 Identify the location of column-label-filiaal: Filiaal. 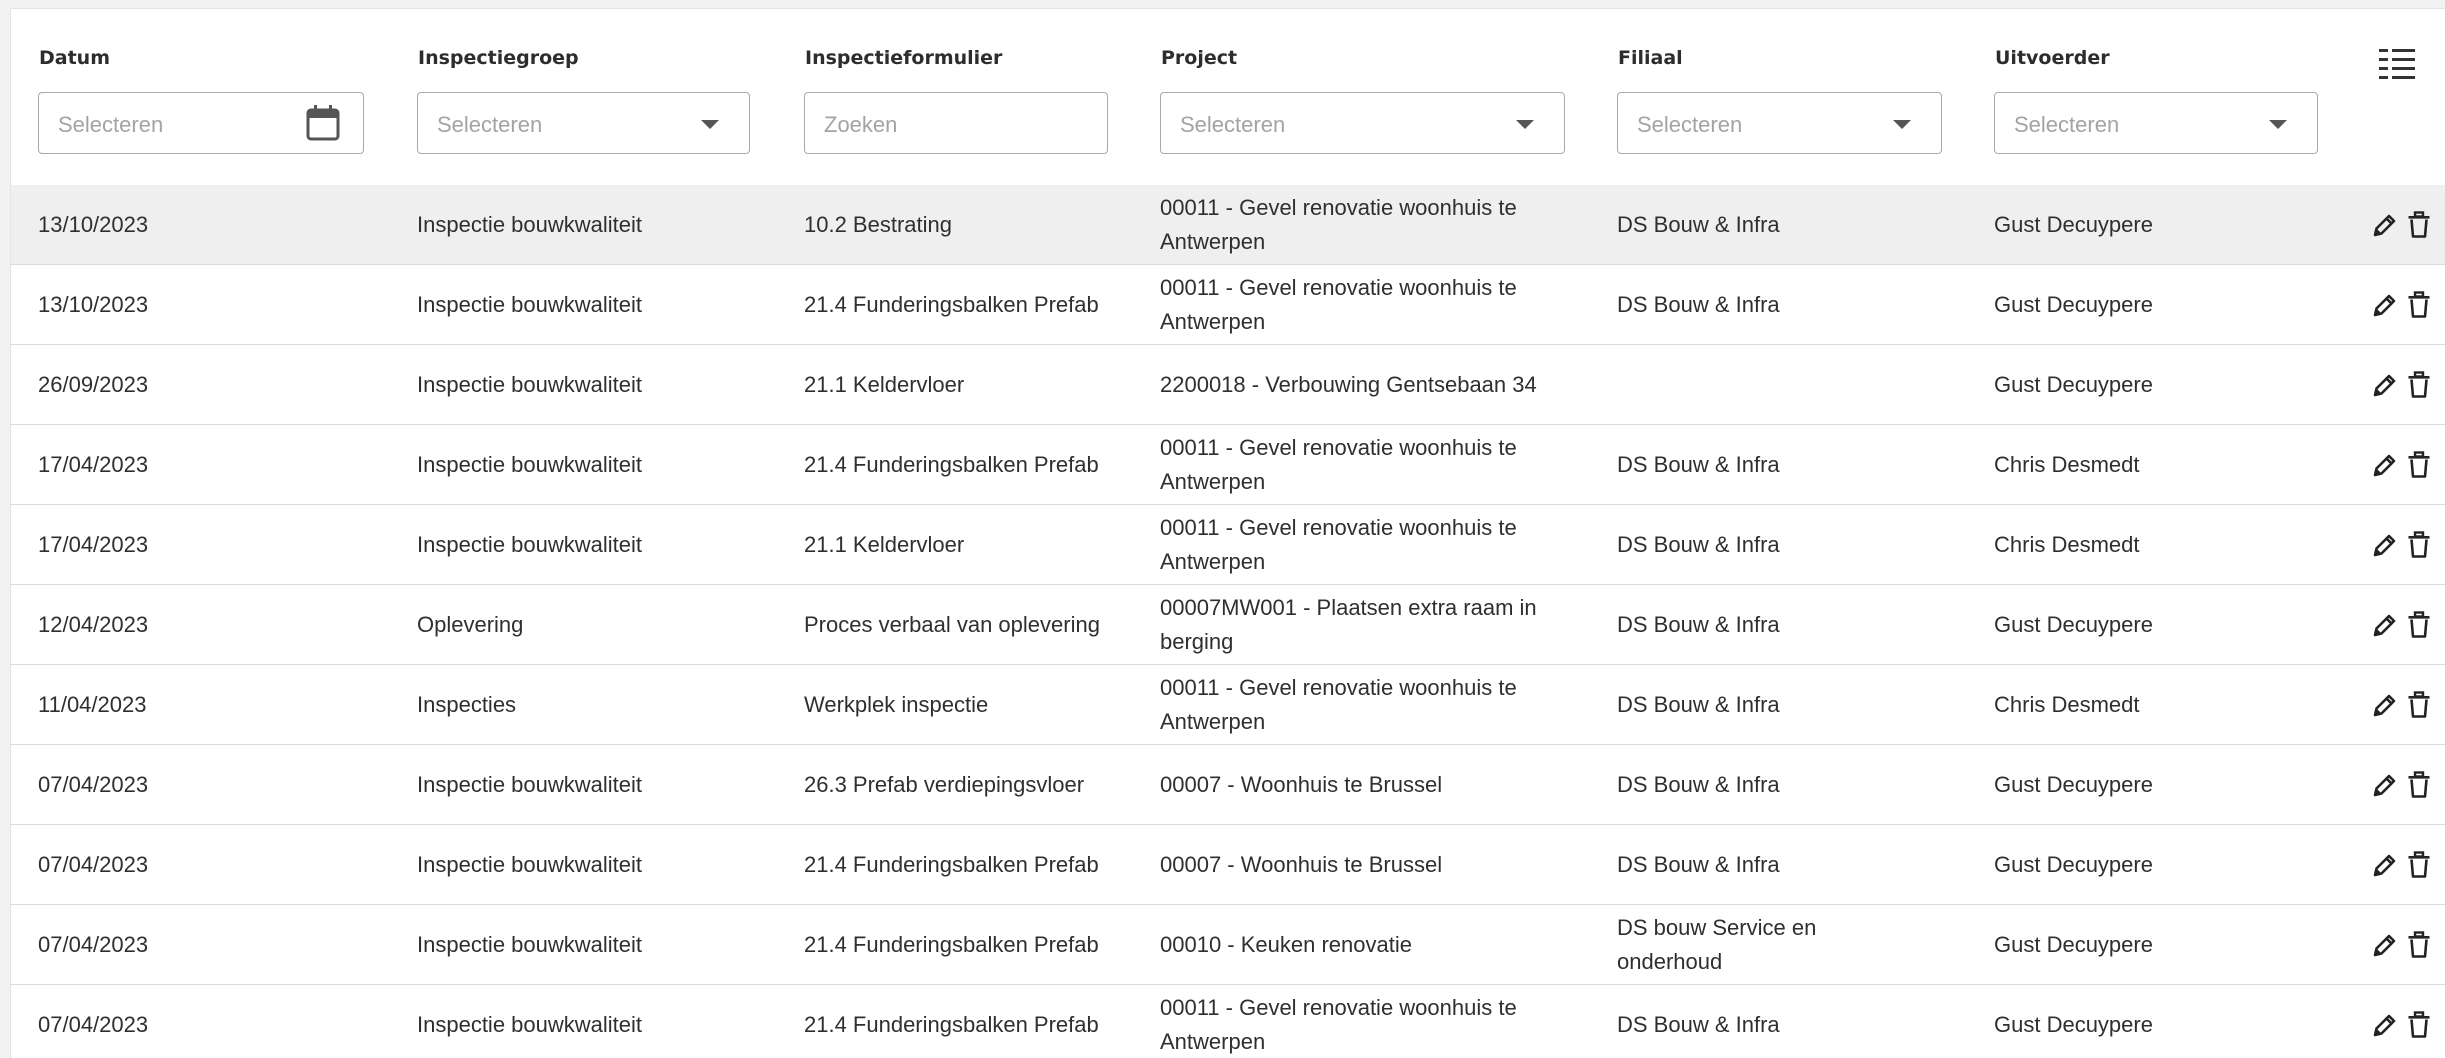
(1650, 58).